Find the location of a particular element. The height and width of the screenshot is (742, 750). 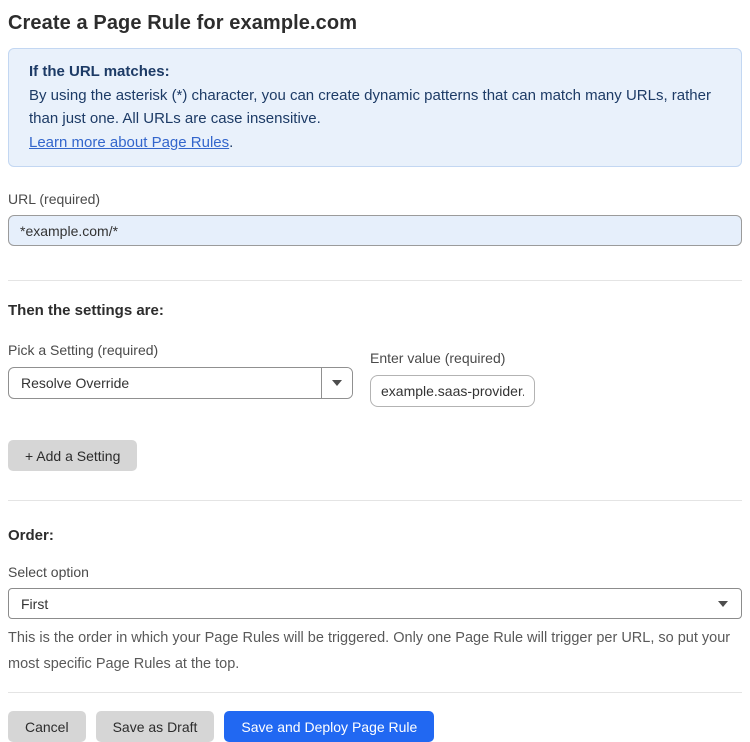

add-setting-button: + Add a Setting is located at coordinates (73, 455).